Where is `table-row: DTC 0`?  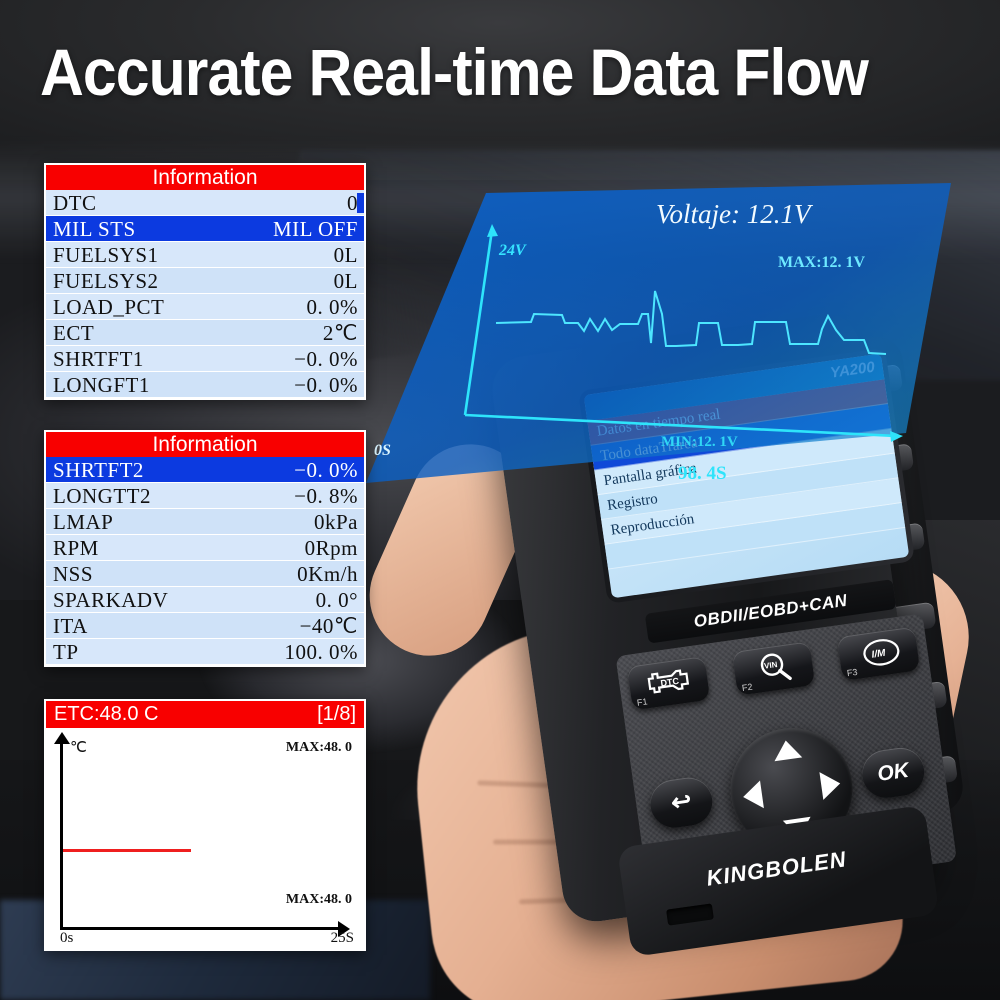 table-row: DTC 0 is located at coordinates (205, 203).